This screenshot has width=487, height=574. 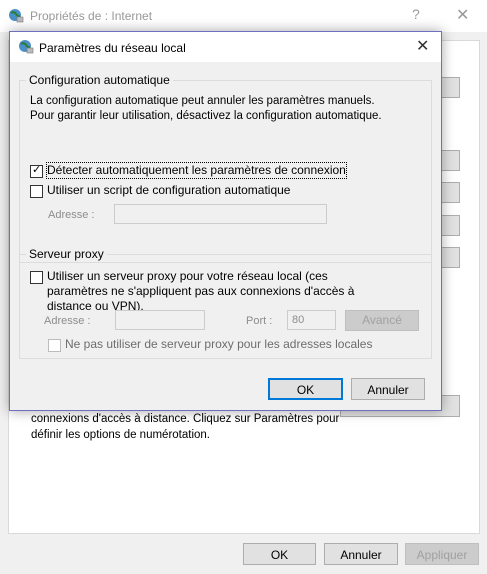 I want to click on parent-cancel-button: Annuler, so click(x=361, y=554).